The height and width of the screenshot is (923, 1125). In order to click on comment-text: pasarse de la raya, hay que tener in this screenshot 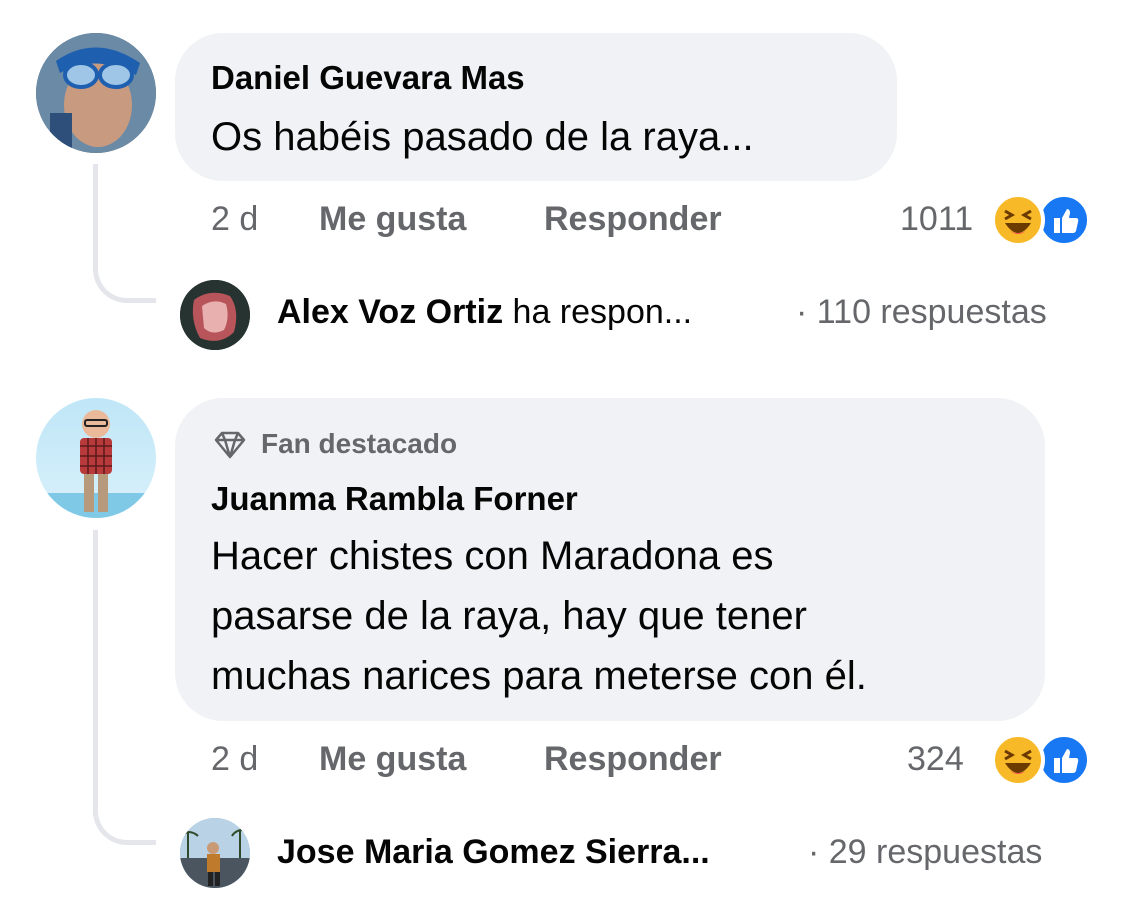, I will do `click(509, 616)`.